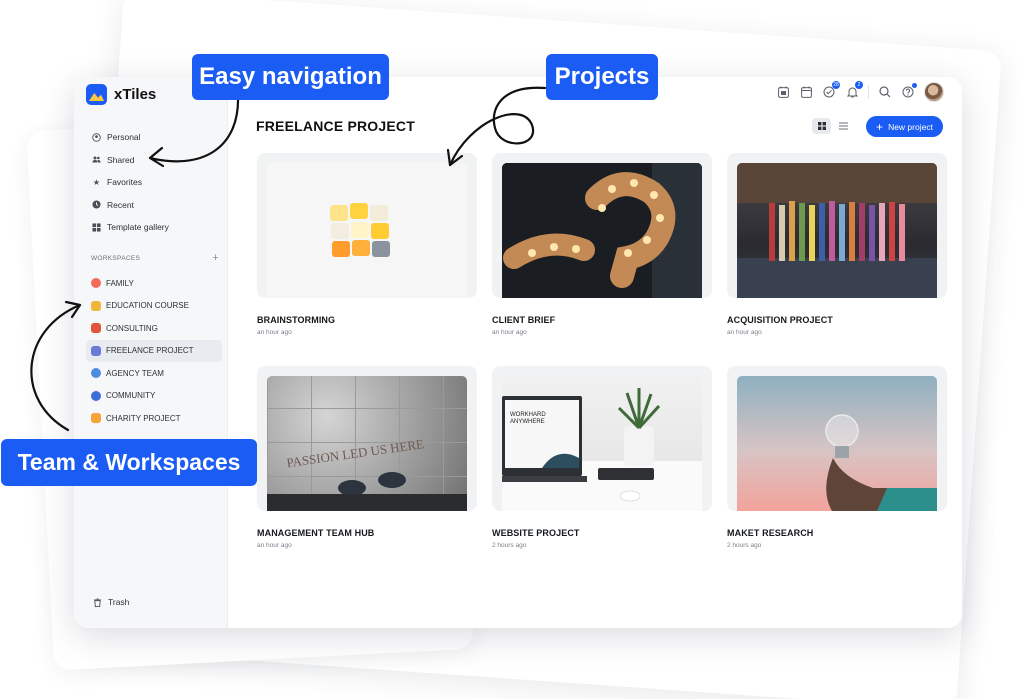  What do you see at coordinates (904, 126) in the screenshot?
I see `new-project-button: + New project` at bounding box center [904, 126].